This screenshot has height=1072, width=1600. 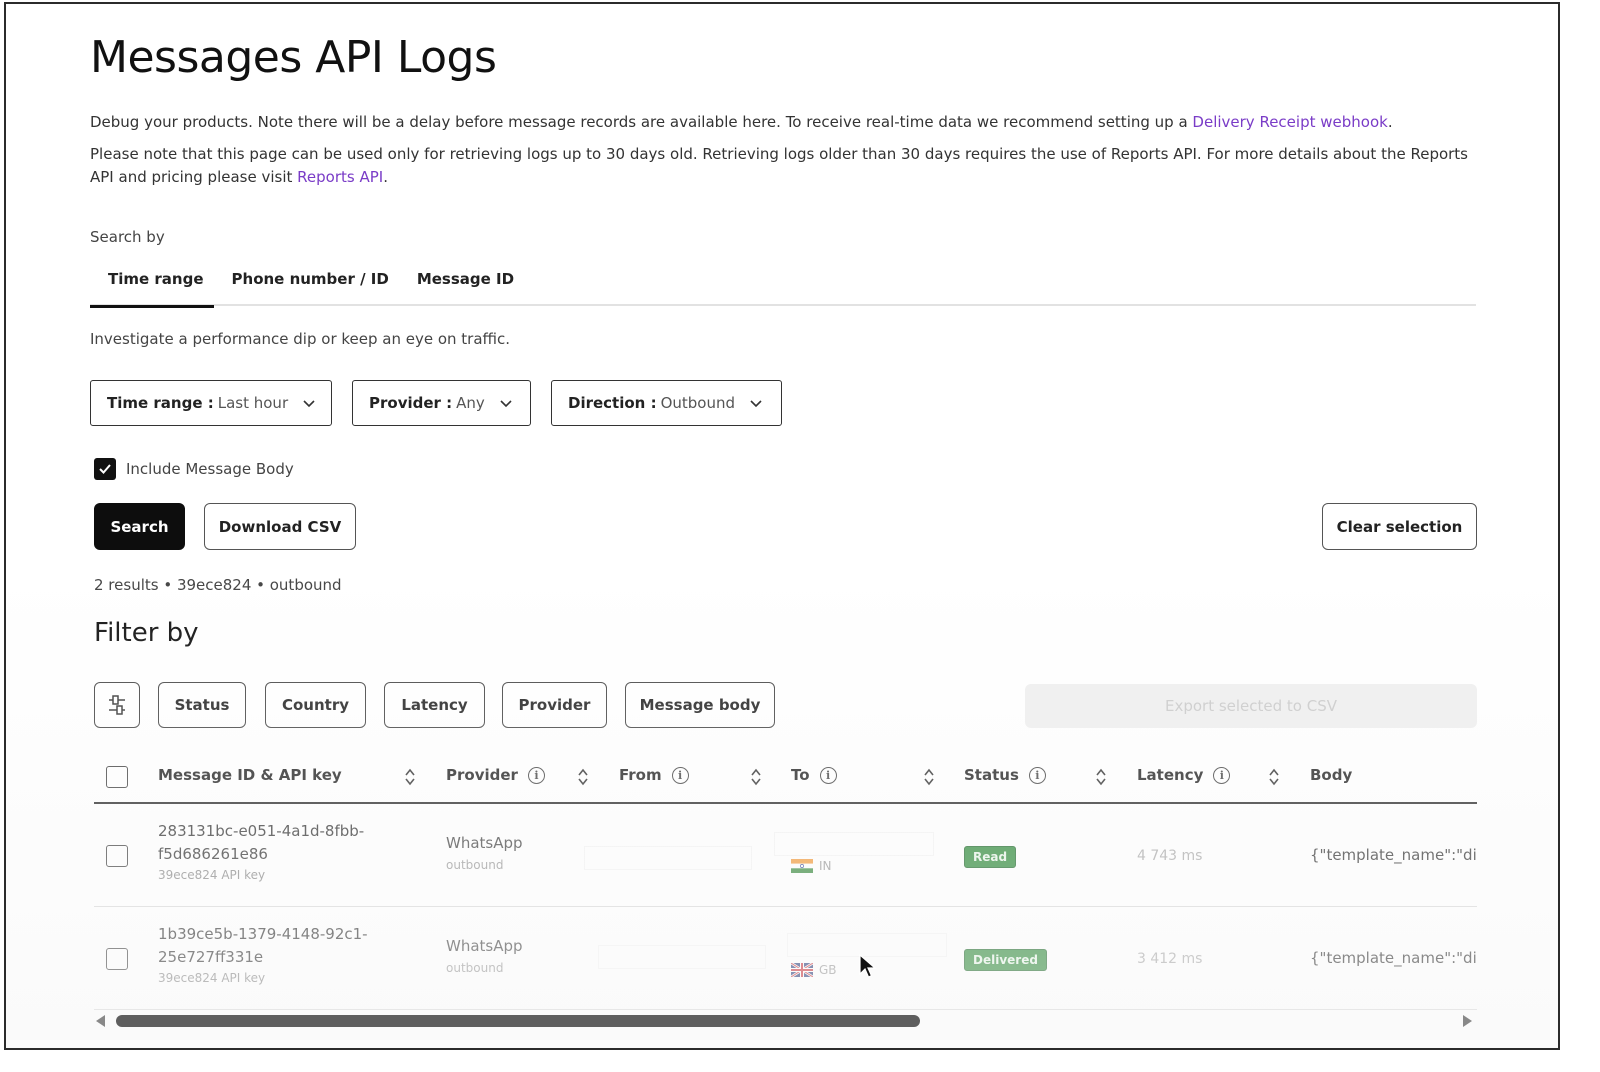 What do you see at coordinates (825, 866) in the screenshot?
I see `to-country-code: IN` at bounding box center [825, 866].